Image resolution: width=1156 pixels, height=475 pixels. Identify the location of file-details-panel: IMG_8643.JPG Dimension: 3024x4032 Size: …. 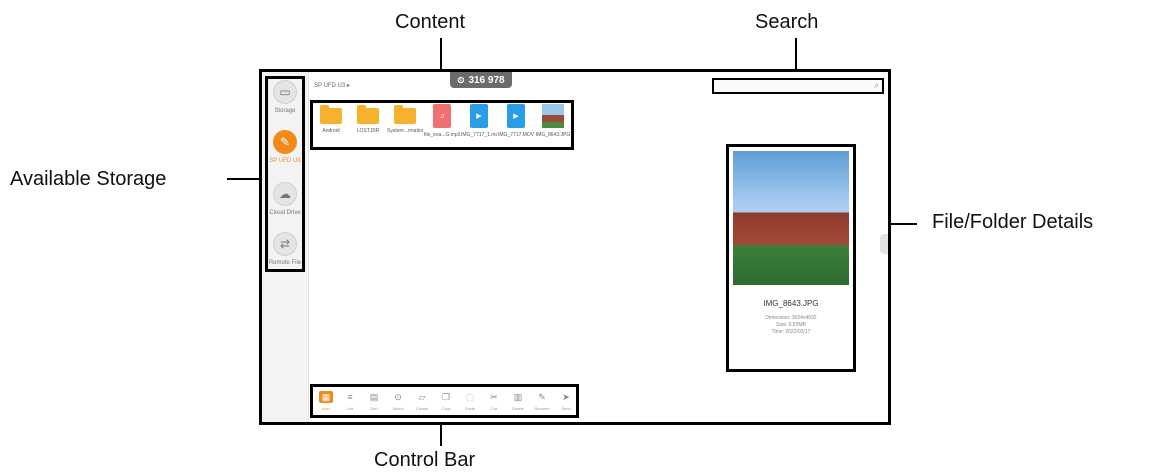
(791, 258).